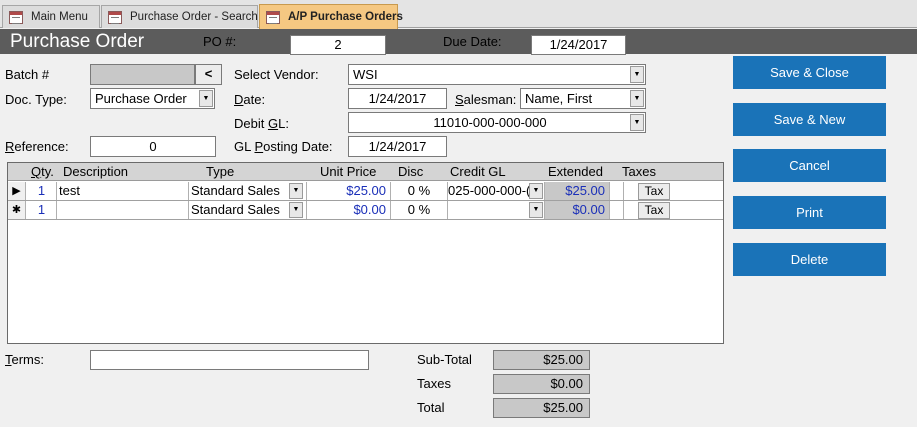  What do you see at coordinates (229, 360) in the screenshot?
I see `terms-field` at bounding box center [229, 360].